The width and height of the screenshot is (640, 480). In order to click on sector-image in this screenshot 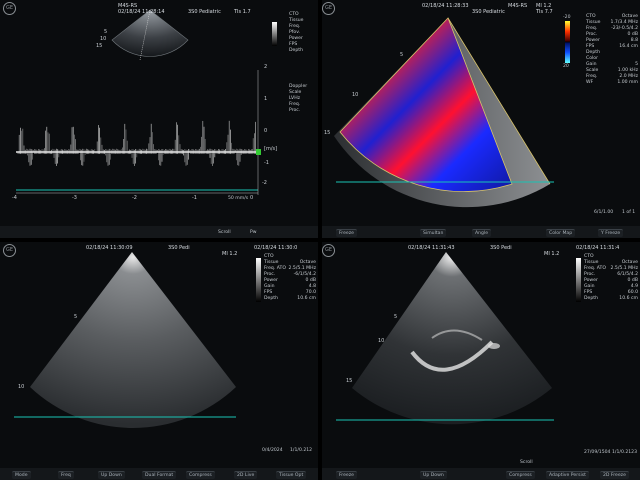, I will do `click(133, 340)`.